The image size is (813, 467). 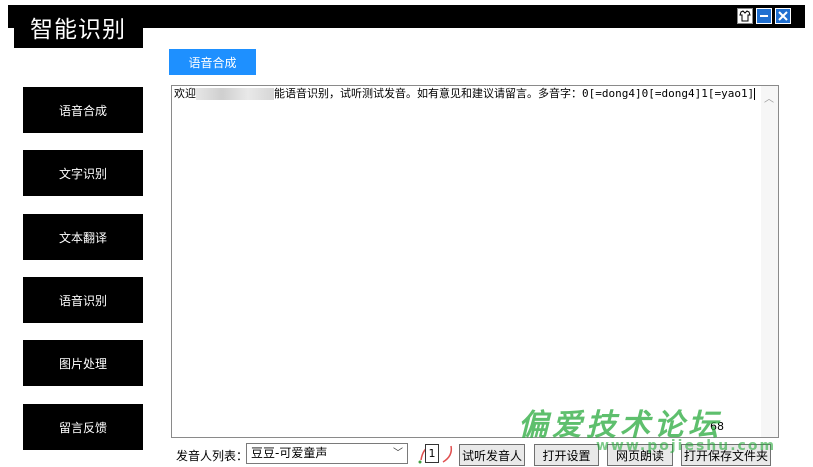 I want to click on text-caret, so click(x=755, y=94).